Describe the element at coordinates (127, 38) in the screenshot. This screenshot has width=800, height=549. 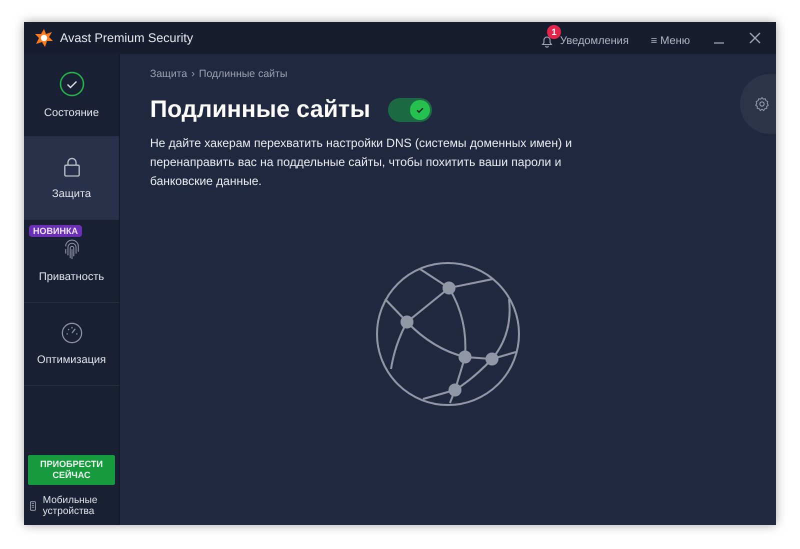
I see `window-title: Avast Premium Security` at that location.